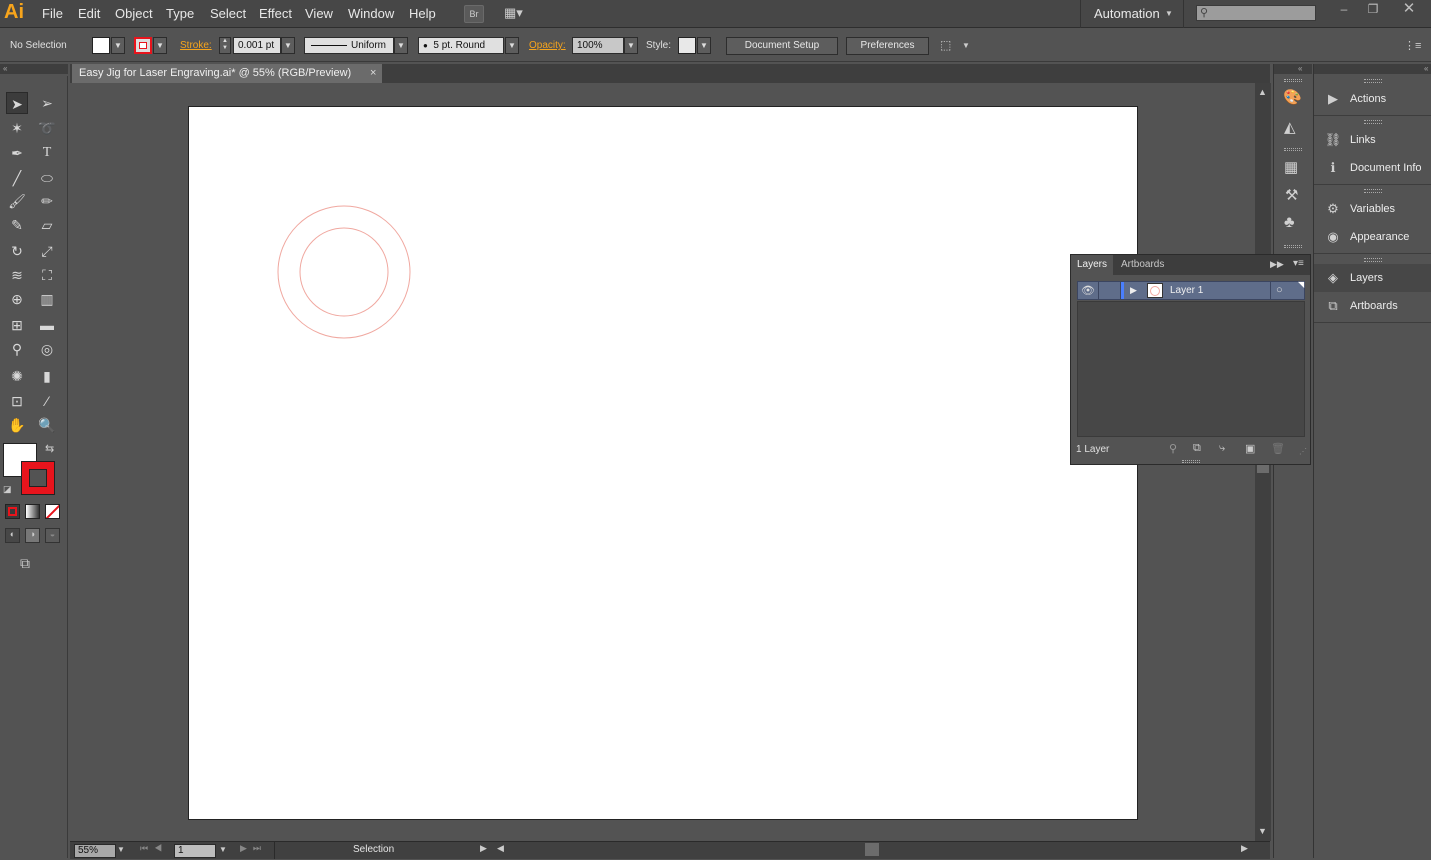 Image resolution: width=1431 pixels, height=860 pixels. I want to click on none-mode-button, so click(52, 511).